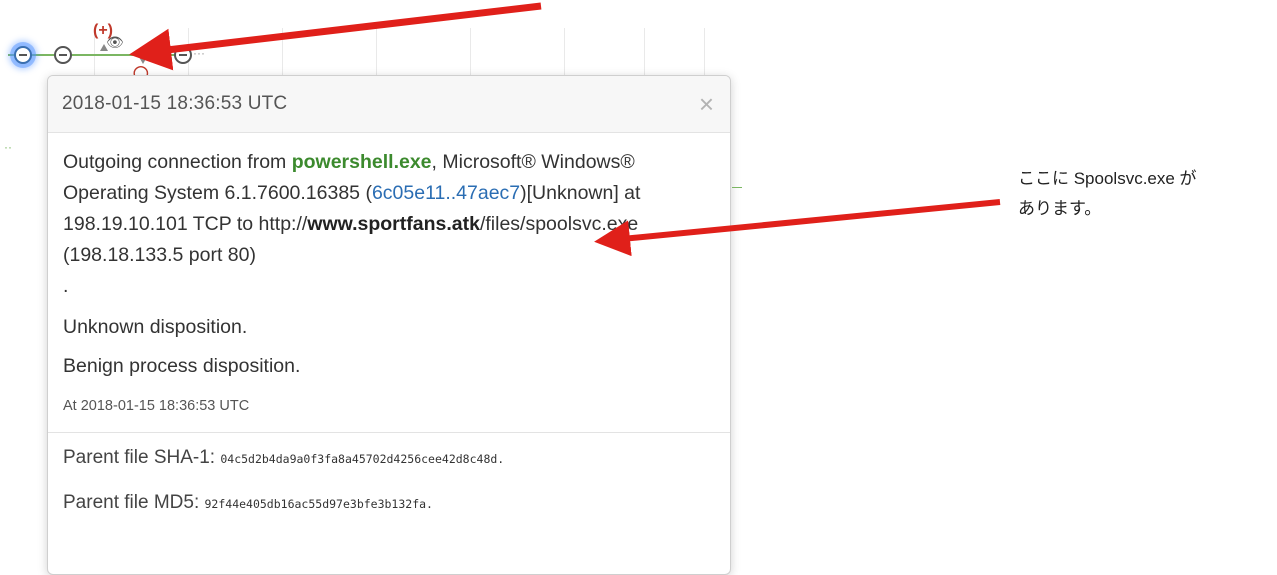 Image resolution: width=1277 pixels, height=575 pixels. I want to click on disposition-text: Unknown disposition., so click(155, 327).